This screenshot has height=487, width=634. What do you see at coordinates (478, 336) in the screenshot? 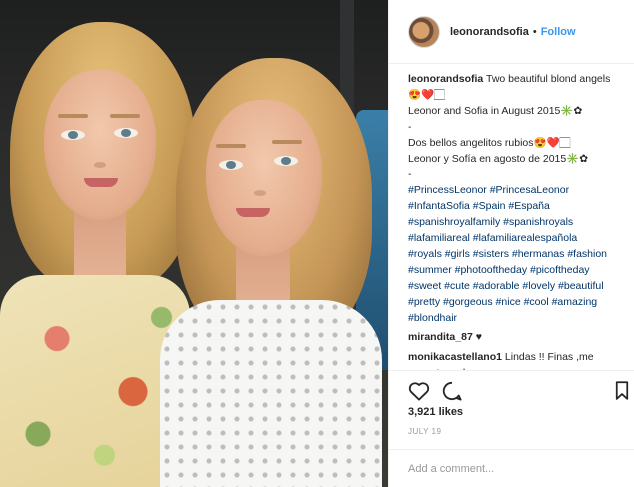
I see `comment-text: ♥` at bounding box center [478, 336].